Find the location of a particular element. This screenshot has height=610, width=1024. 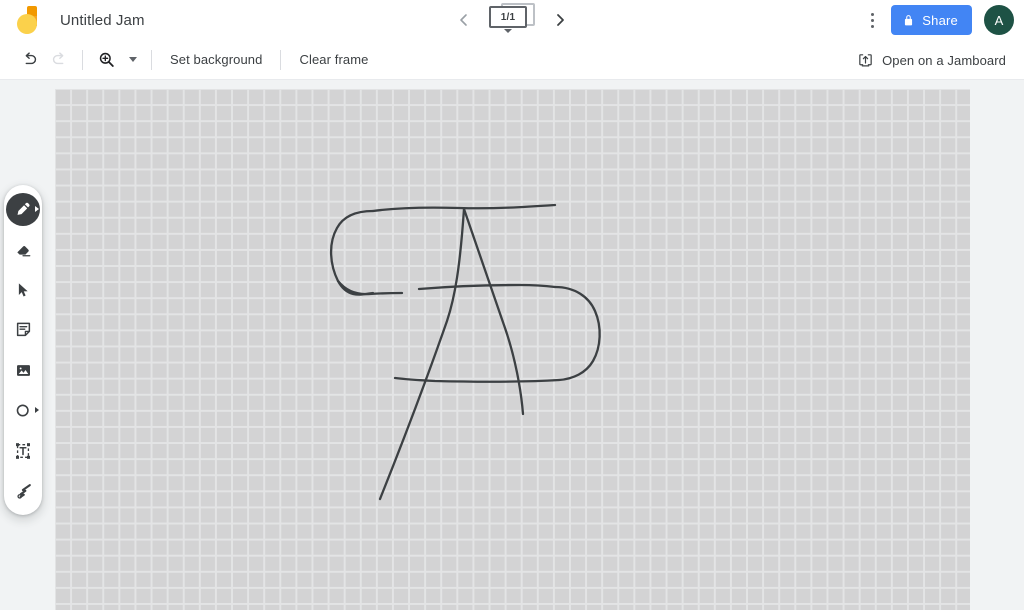

frame-counter: 1/1 is located at coordinates (512, 20).